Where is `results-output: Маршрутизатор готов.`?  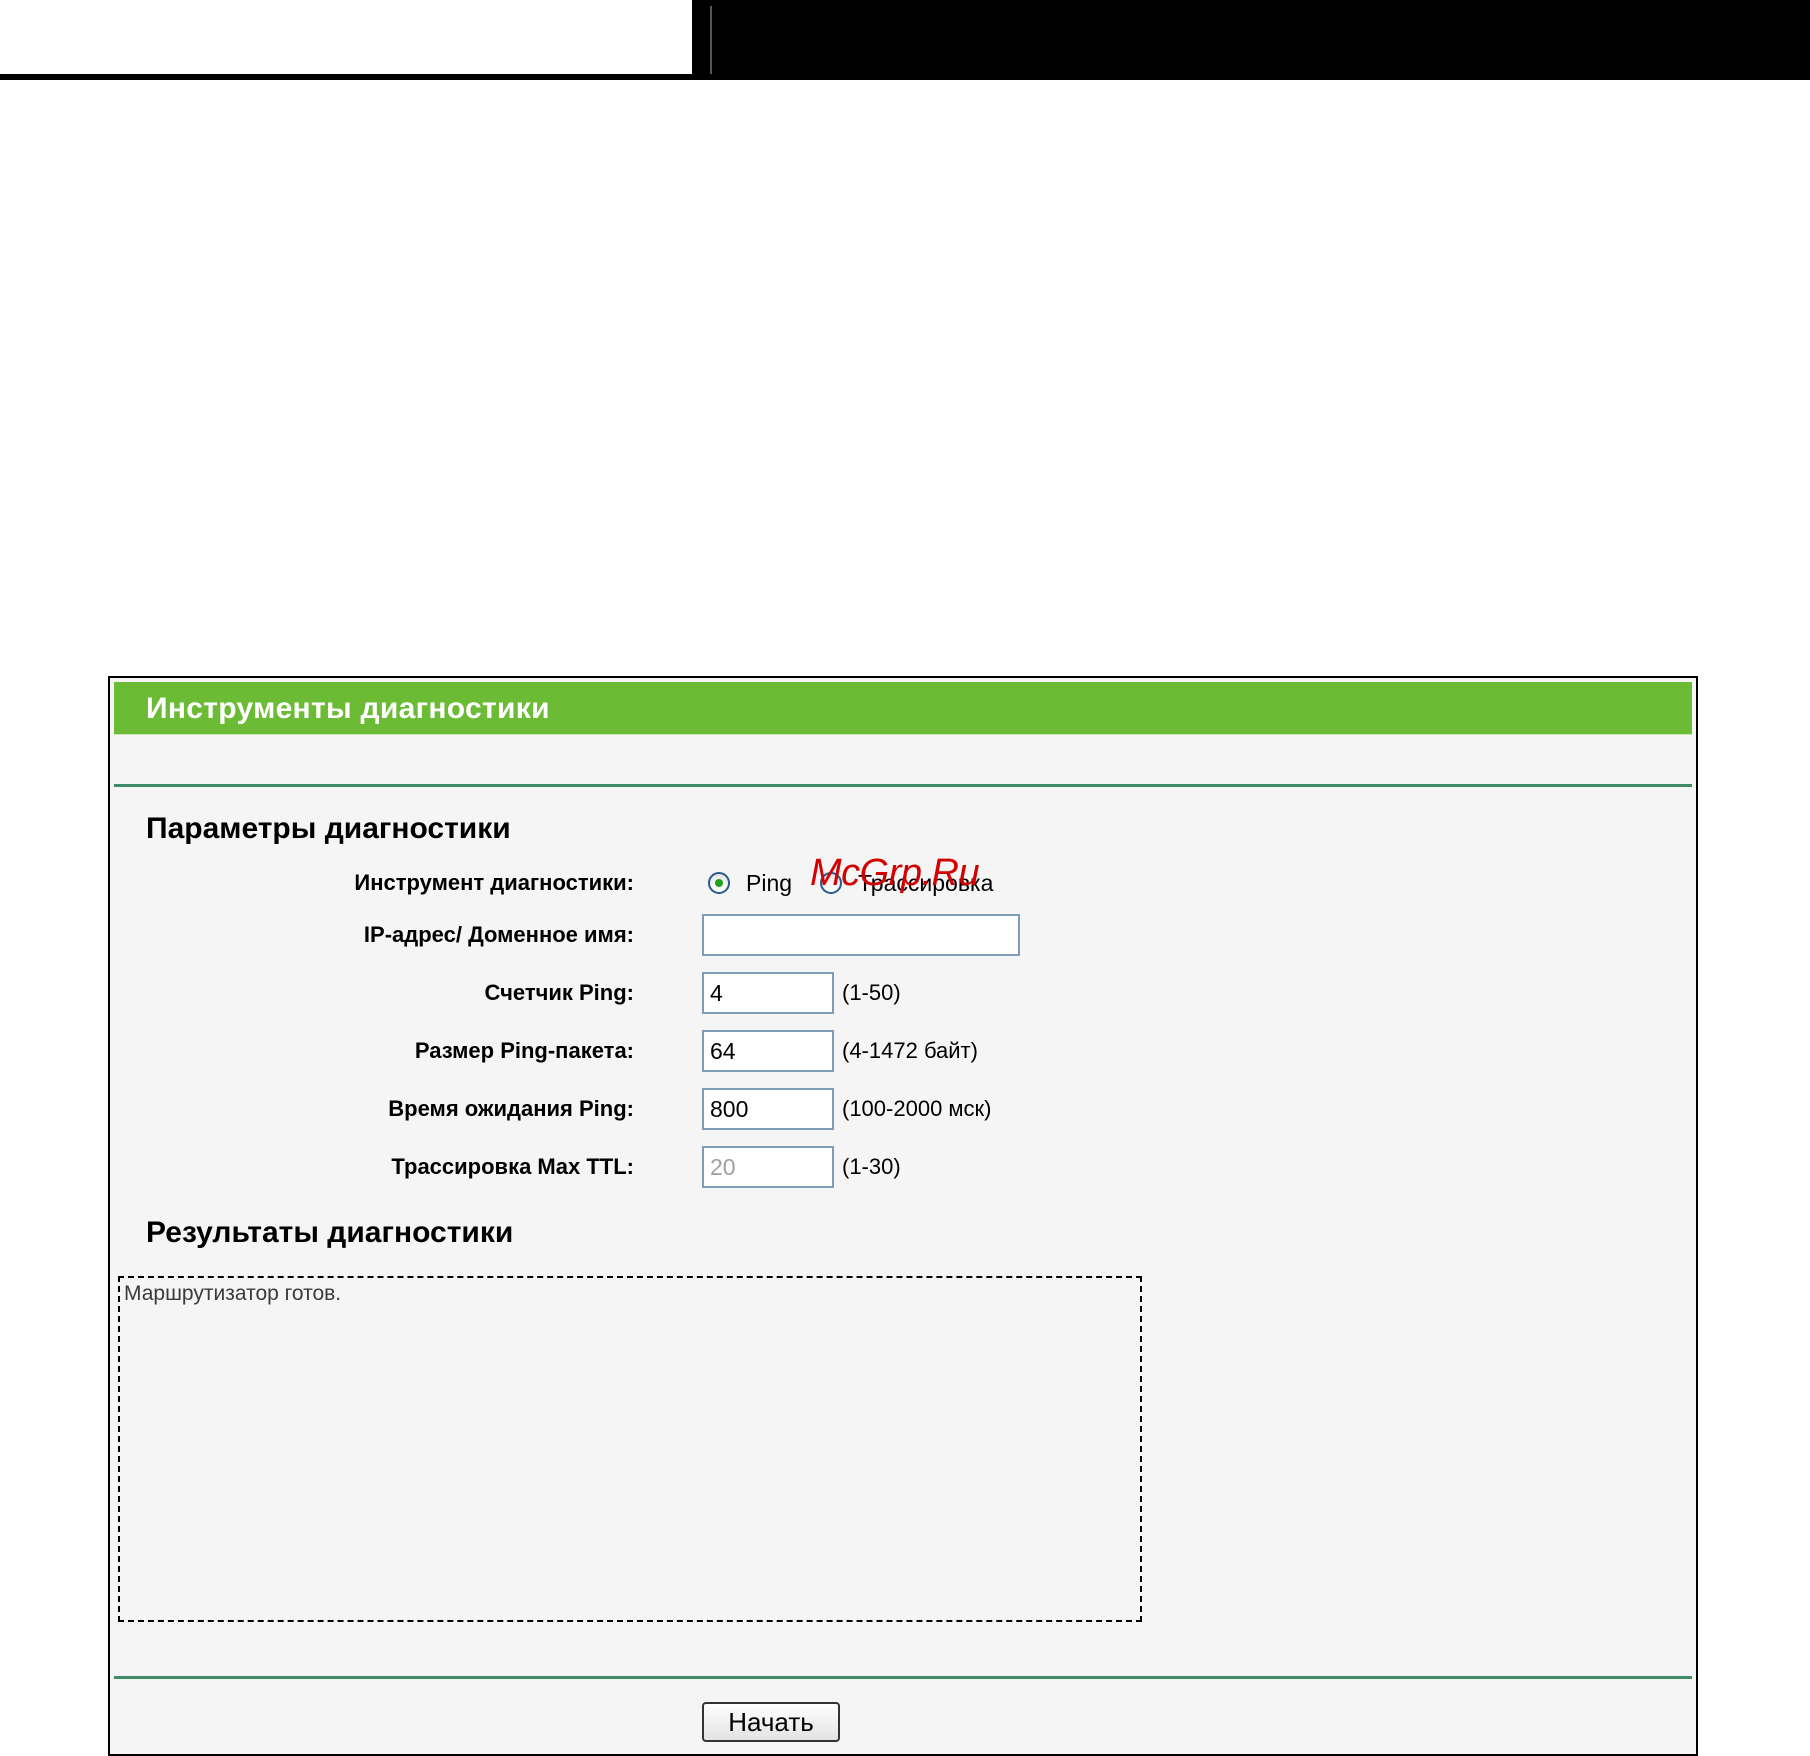
results-output: Маршрутизатор готов. is located at coordinates (630, 1449).